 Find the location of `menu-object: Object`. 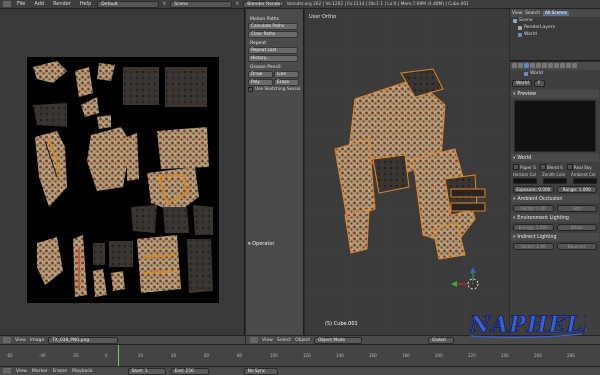

menu-object: Object is located at coordinates (302, 340).